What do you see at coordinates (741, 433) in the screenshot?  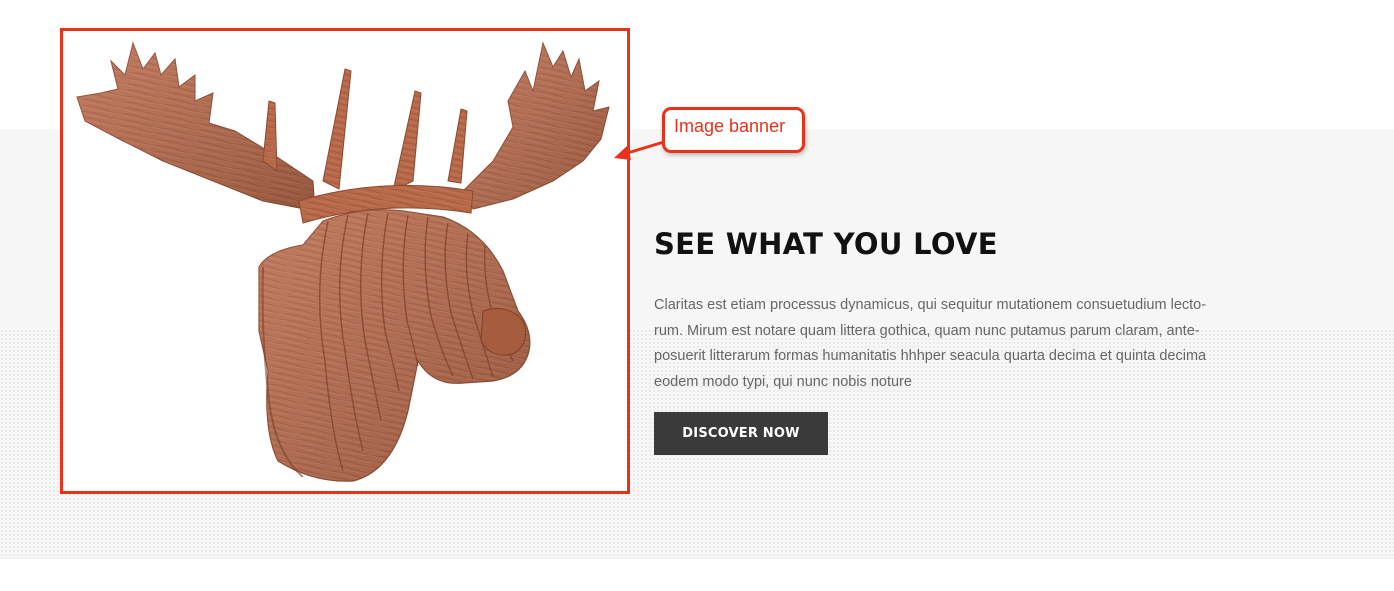 I see `discover-now-button: DISCOVER NOW` at bounding box center [741, 433].